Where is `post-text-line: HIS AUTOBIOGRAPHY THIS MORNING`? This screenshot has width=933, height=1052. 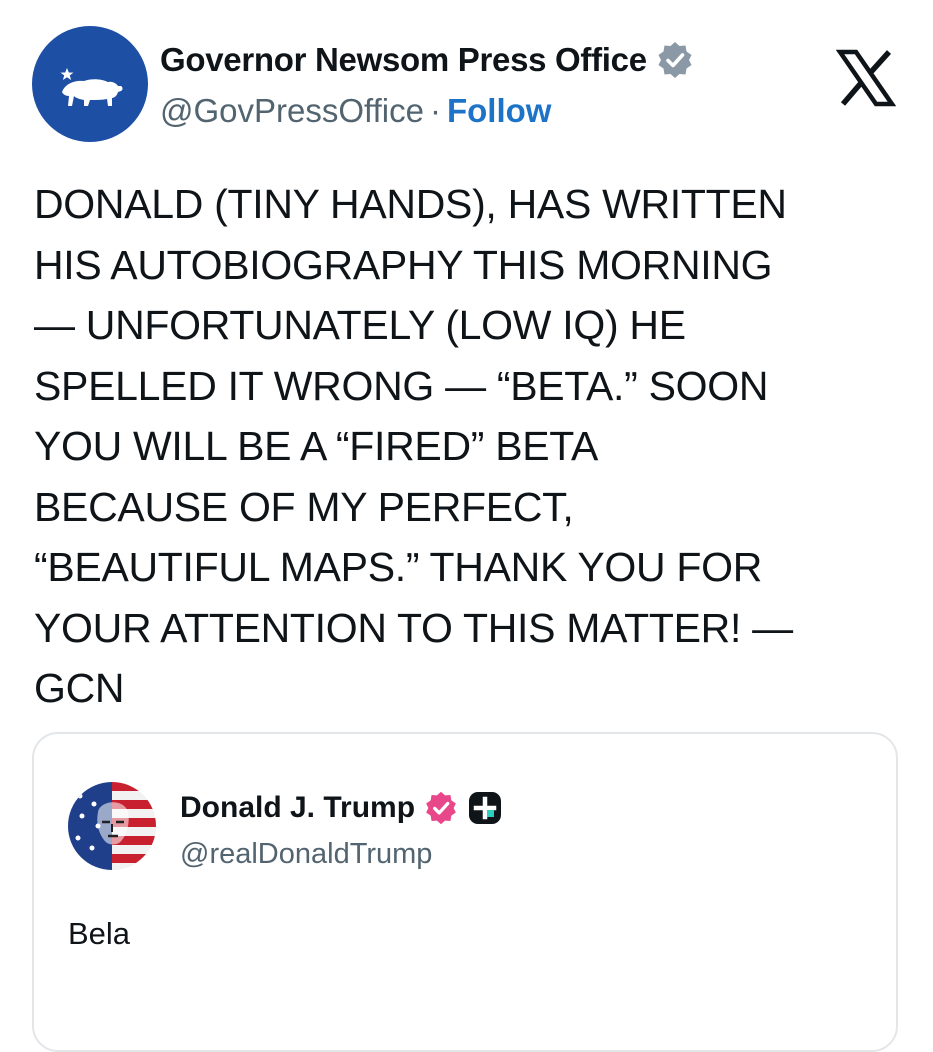
post-text-line: HIS AUTOBIOGRAPHY THIS MORNING is located at coordinates (403, 264).